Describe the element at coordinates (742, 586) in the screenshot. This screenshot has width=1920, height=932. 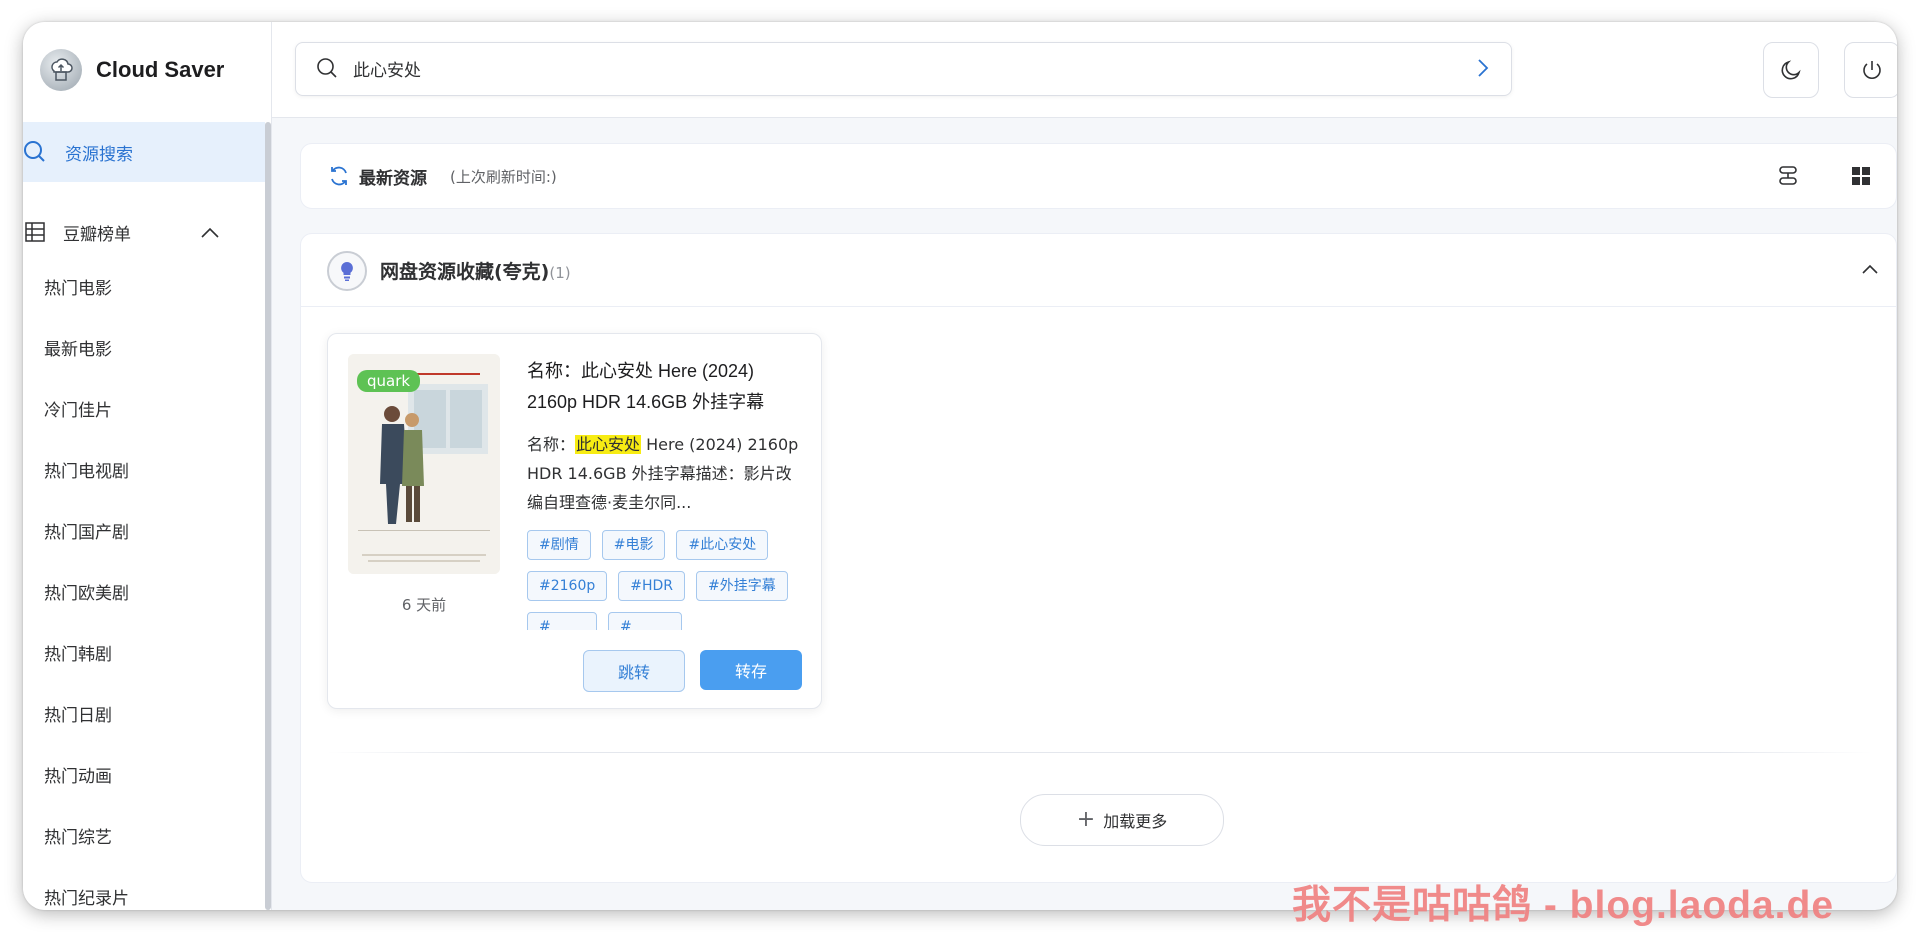
I see `tag-subtitles: #外挂字幕` at that location.